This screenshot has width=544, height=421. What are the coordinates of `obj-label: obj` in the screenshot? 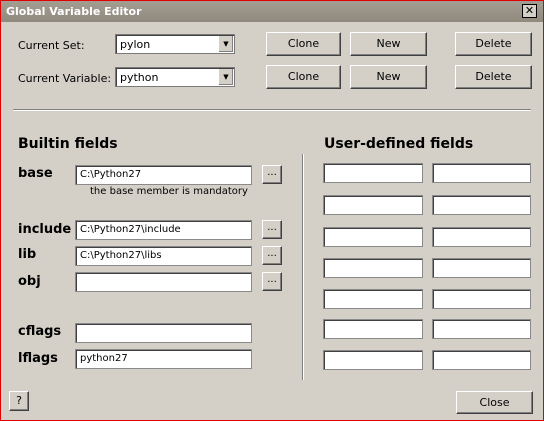 It's located at (29, 281).